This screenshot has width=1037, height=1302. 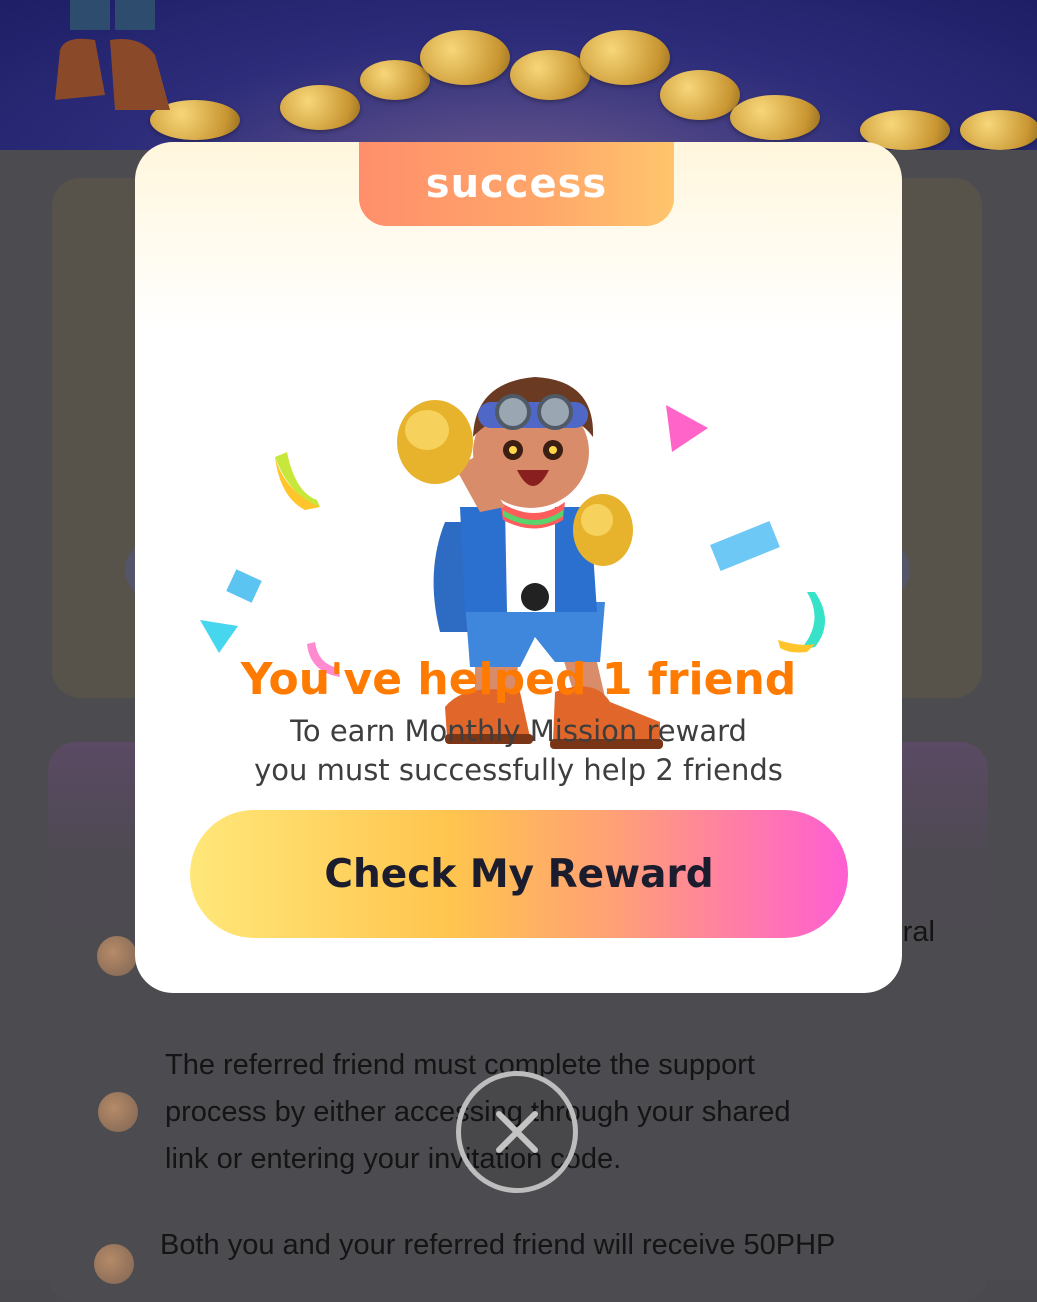 I want to click on dialog-description-line: To earn Monthly Mission reward, so click(x=518, y=731).